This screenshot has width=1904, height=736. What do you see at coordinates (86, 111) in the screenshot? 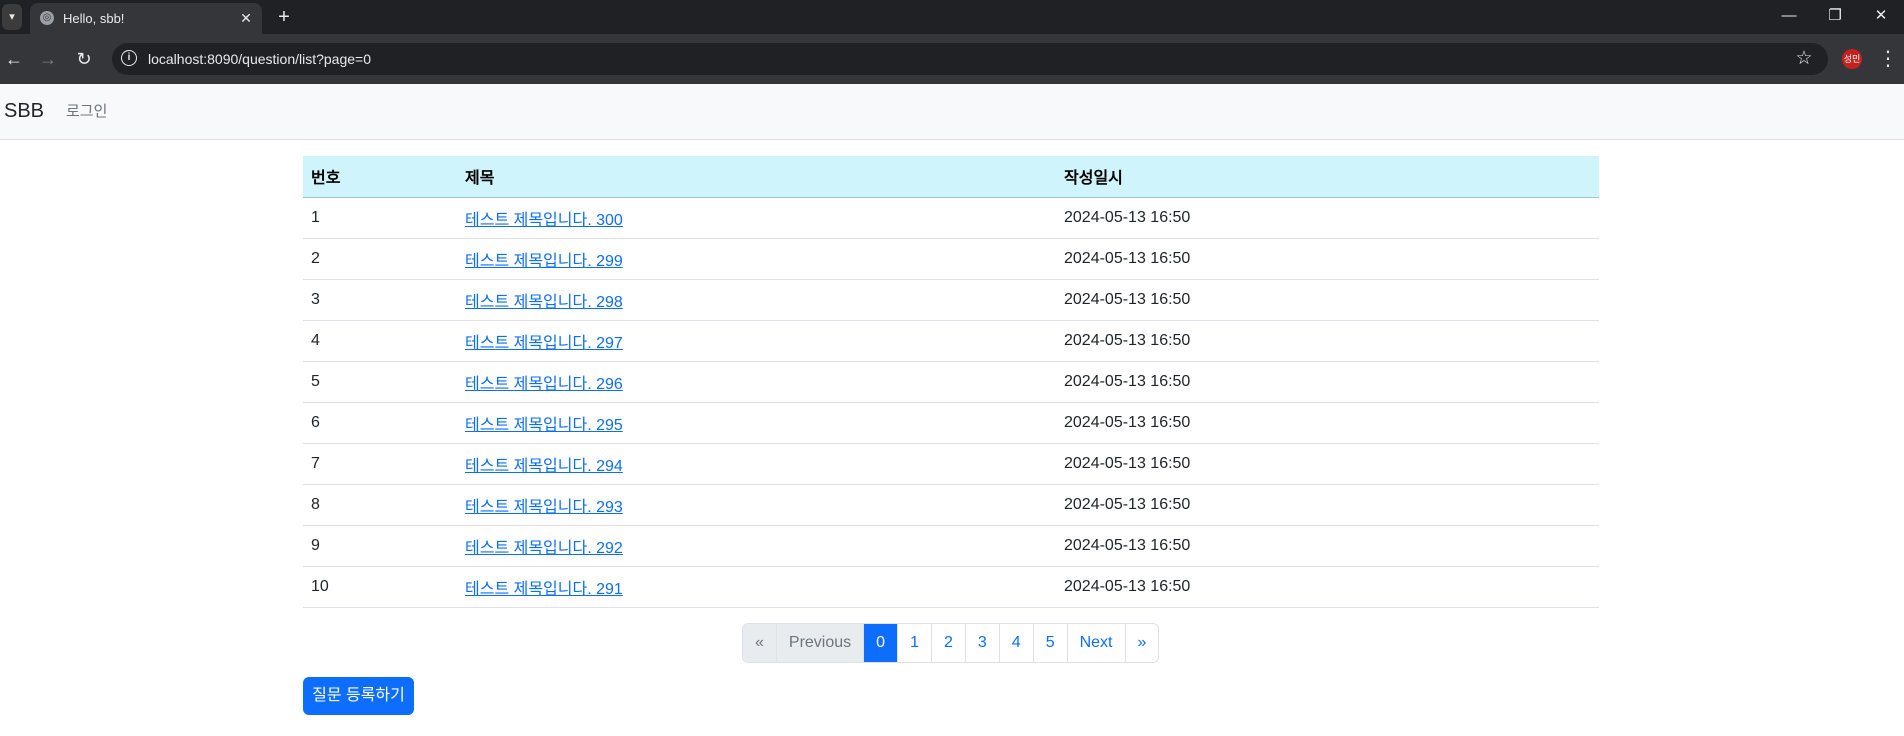
I see `nav-login-link: 로그인` at bounding box center [86, 111].